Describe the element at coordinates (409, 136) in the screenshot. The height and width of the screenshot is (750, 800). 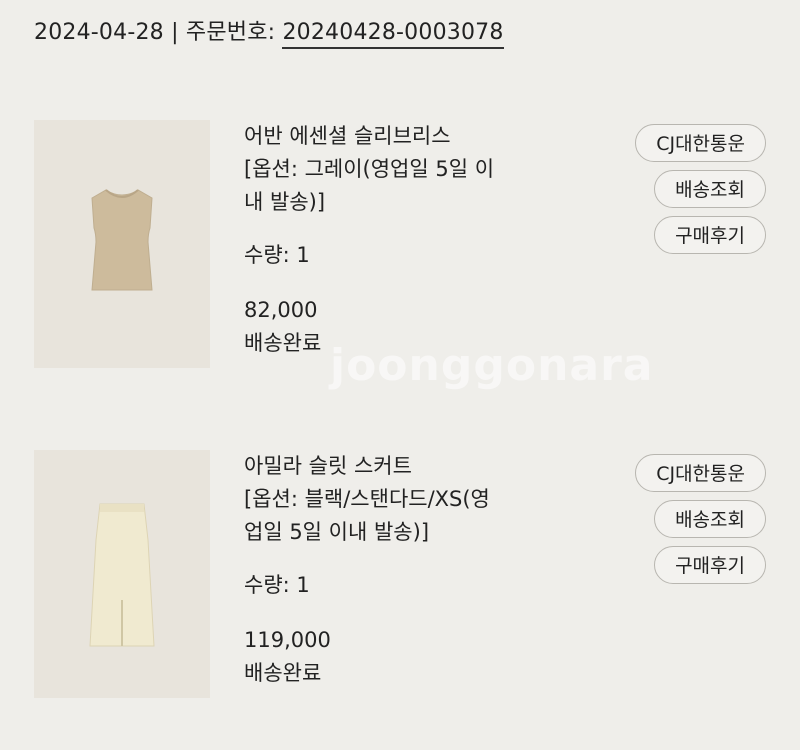
I see `product-name: 어반 에센셜 슬리브리스` at that location.